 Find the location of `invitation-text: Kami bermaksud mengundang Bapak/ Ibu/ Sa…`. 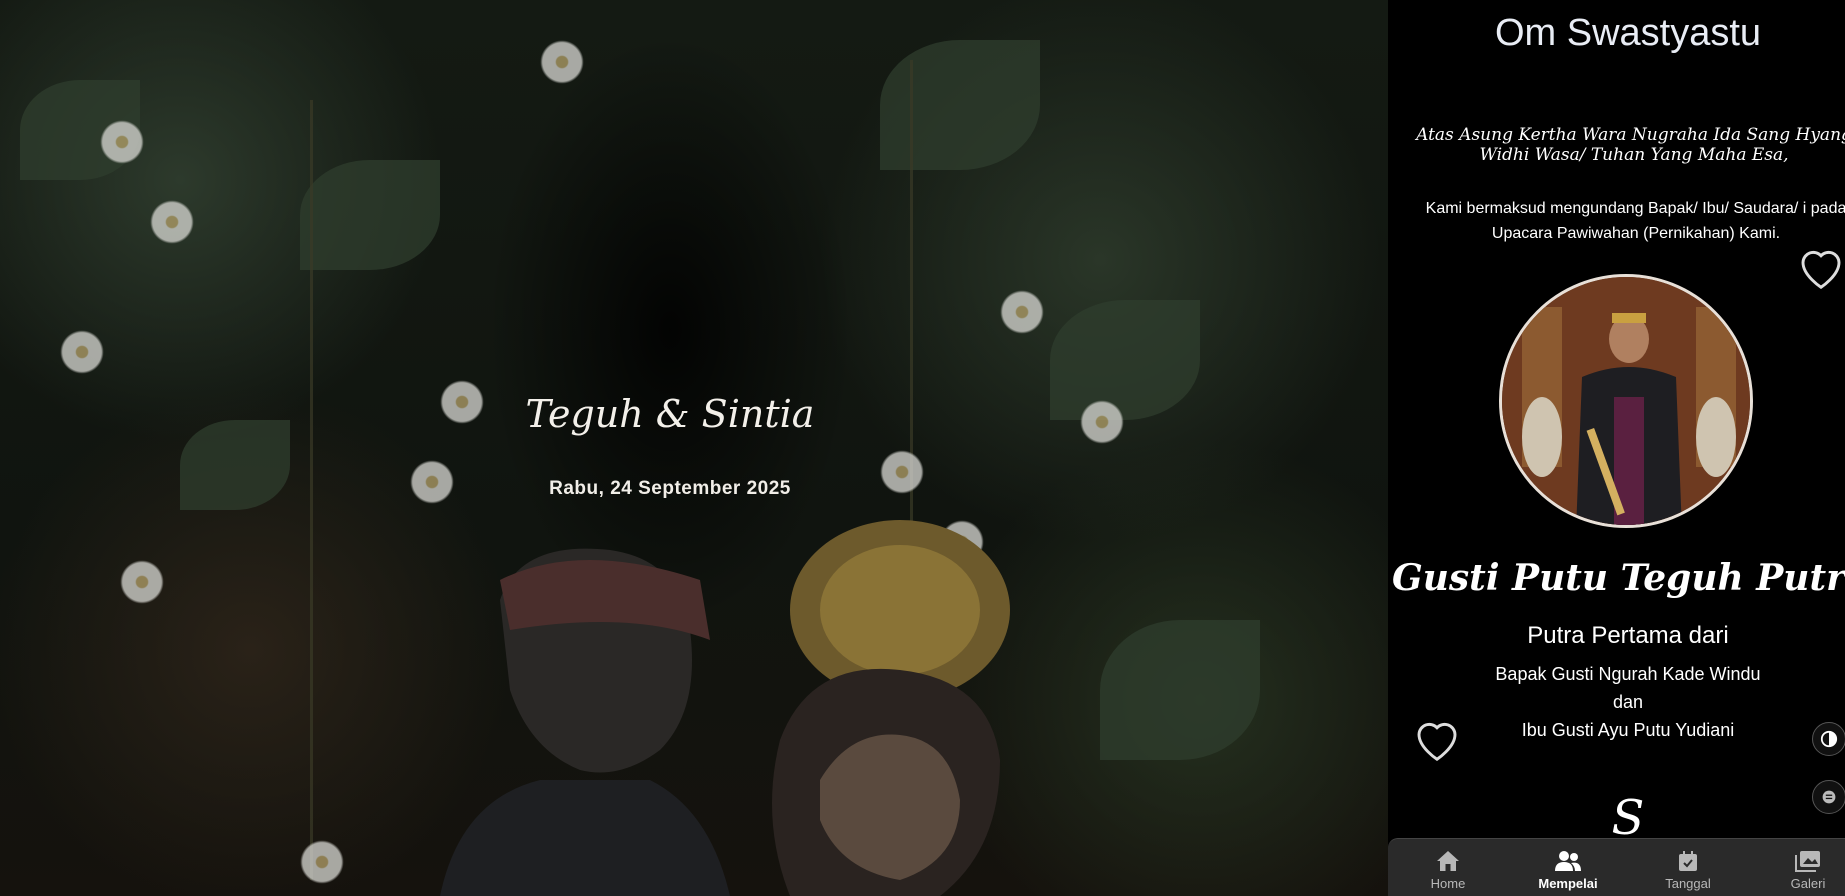

invitation-text: Kami bermaksud mengundang Bapak/ Ibu/ Sa… is located at coordinates (1635, 221).